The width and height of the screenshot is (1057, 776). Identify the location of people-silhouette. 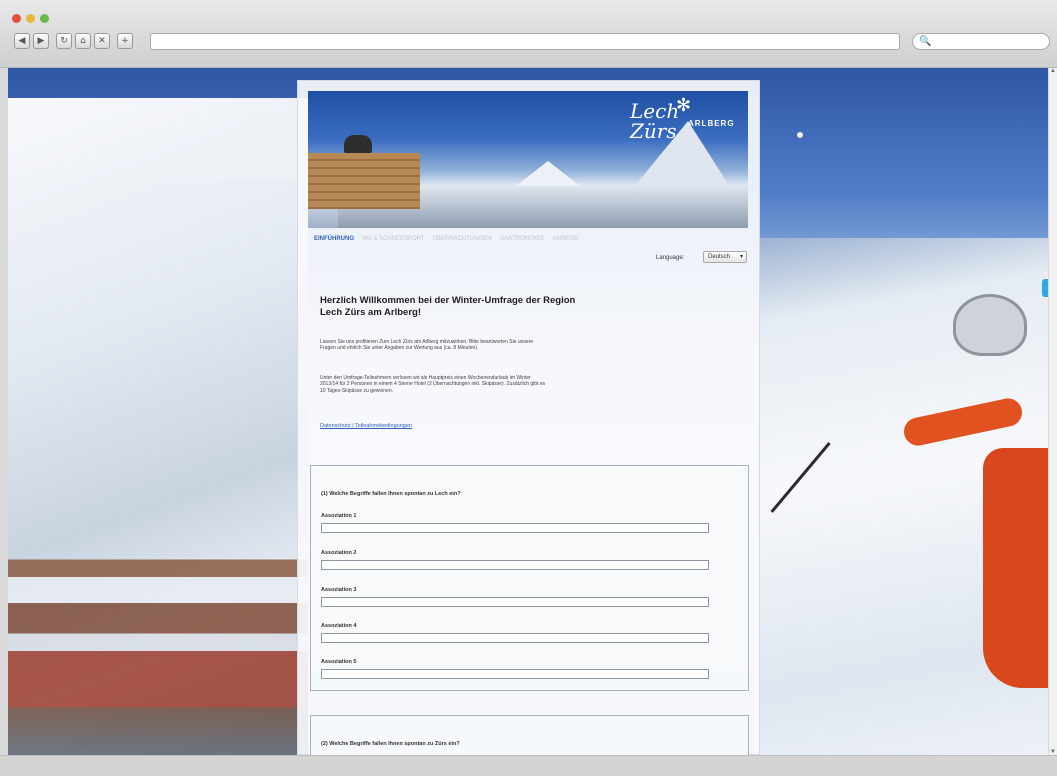
(358, 144).